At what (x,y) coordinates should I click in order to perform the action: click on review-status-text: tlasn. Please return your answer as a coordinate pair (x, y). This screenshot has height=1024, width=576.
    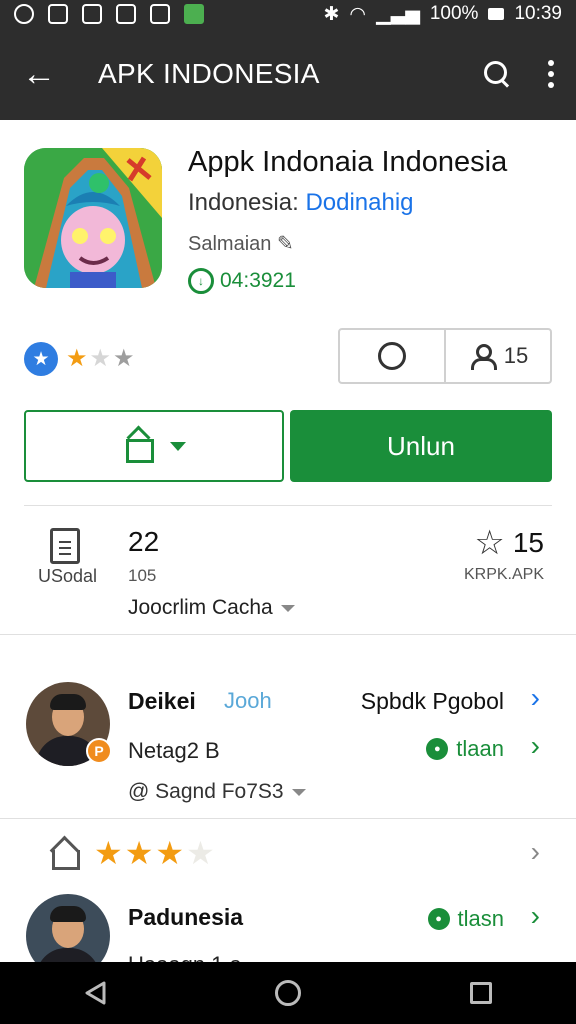
    Looking at the image, I should click on (480, 918).